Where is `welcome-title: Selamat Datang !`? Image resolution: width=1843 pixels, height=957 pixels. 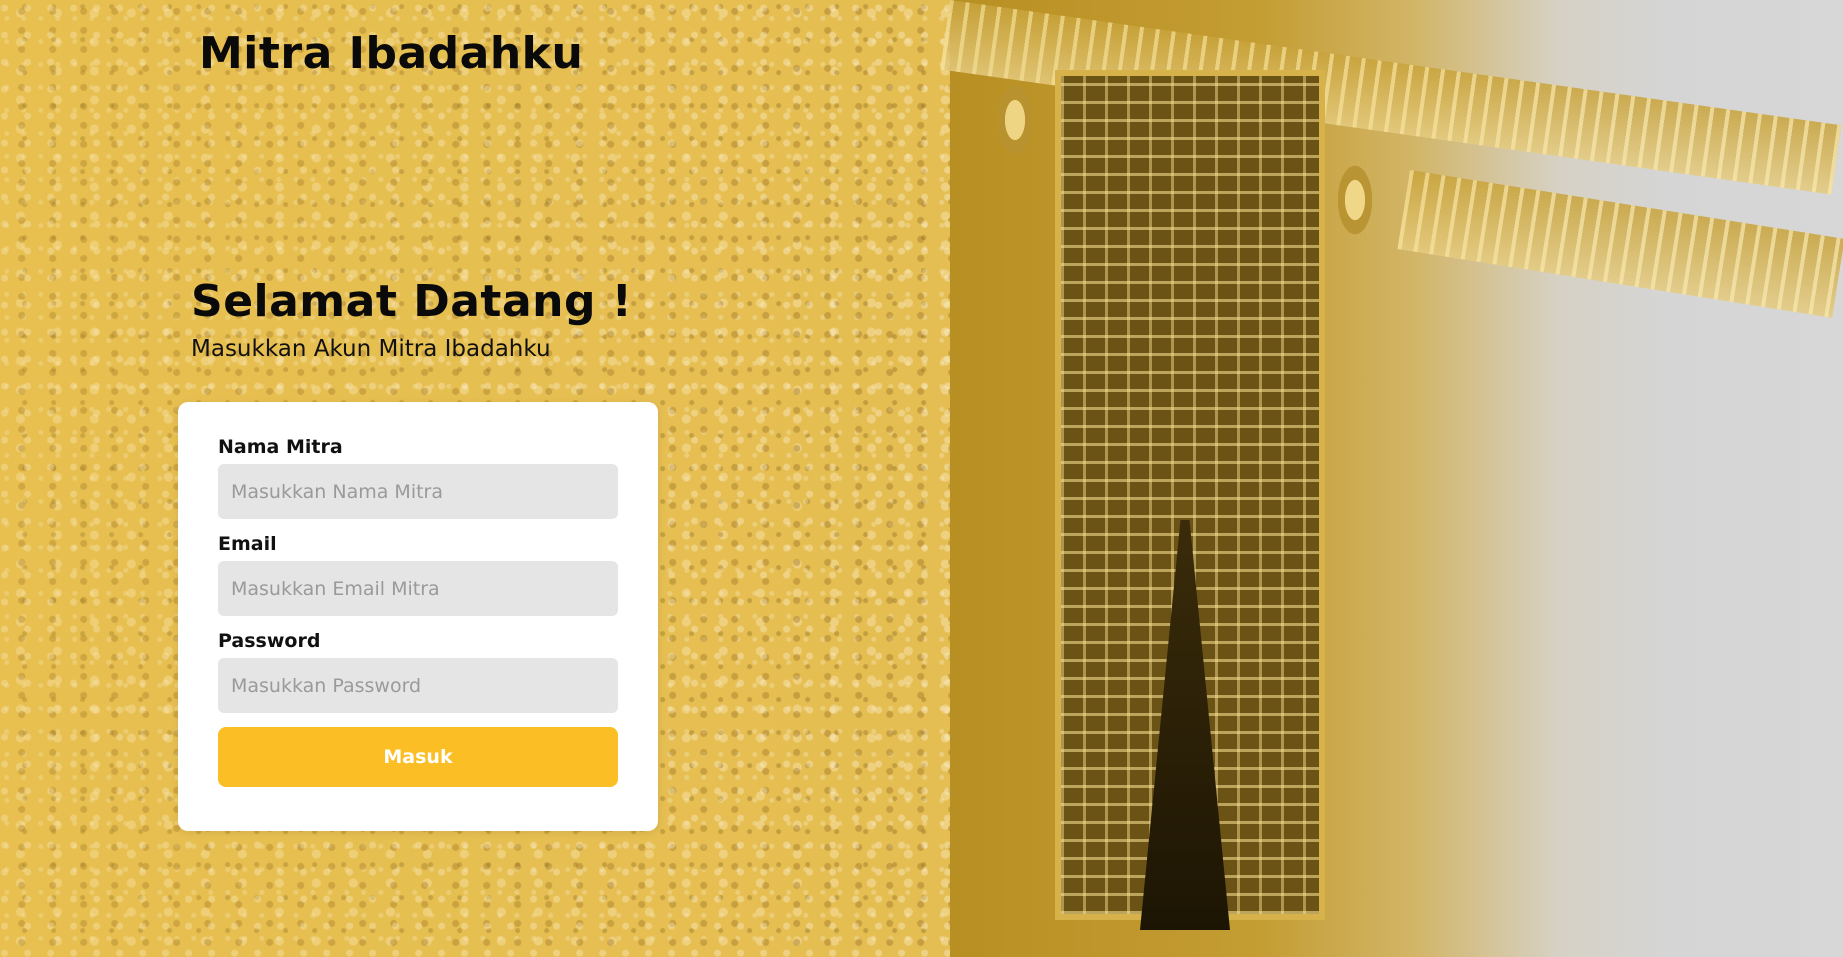
welcome-title: Selamat Datang ! is located at coordinates (412, 301).